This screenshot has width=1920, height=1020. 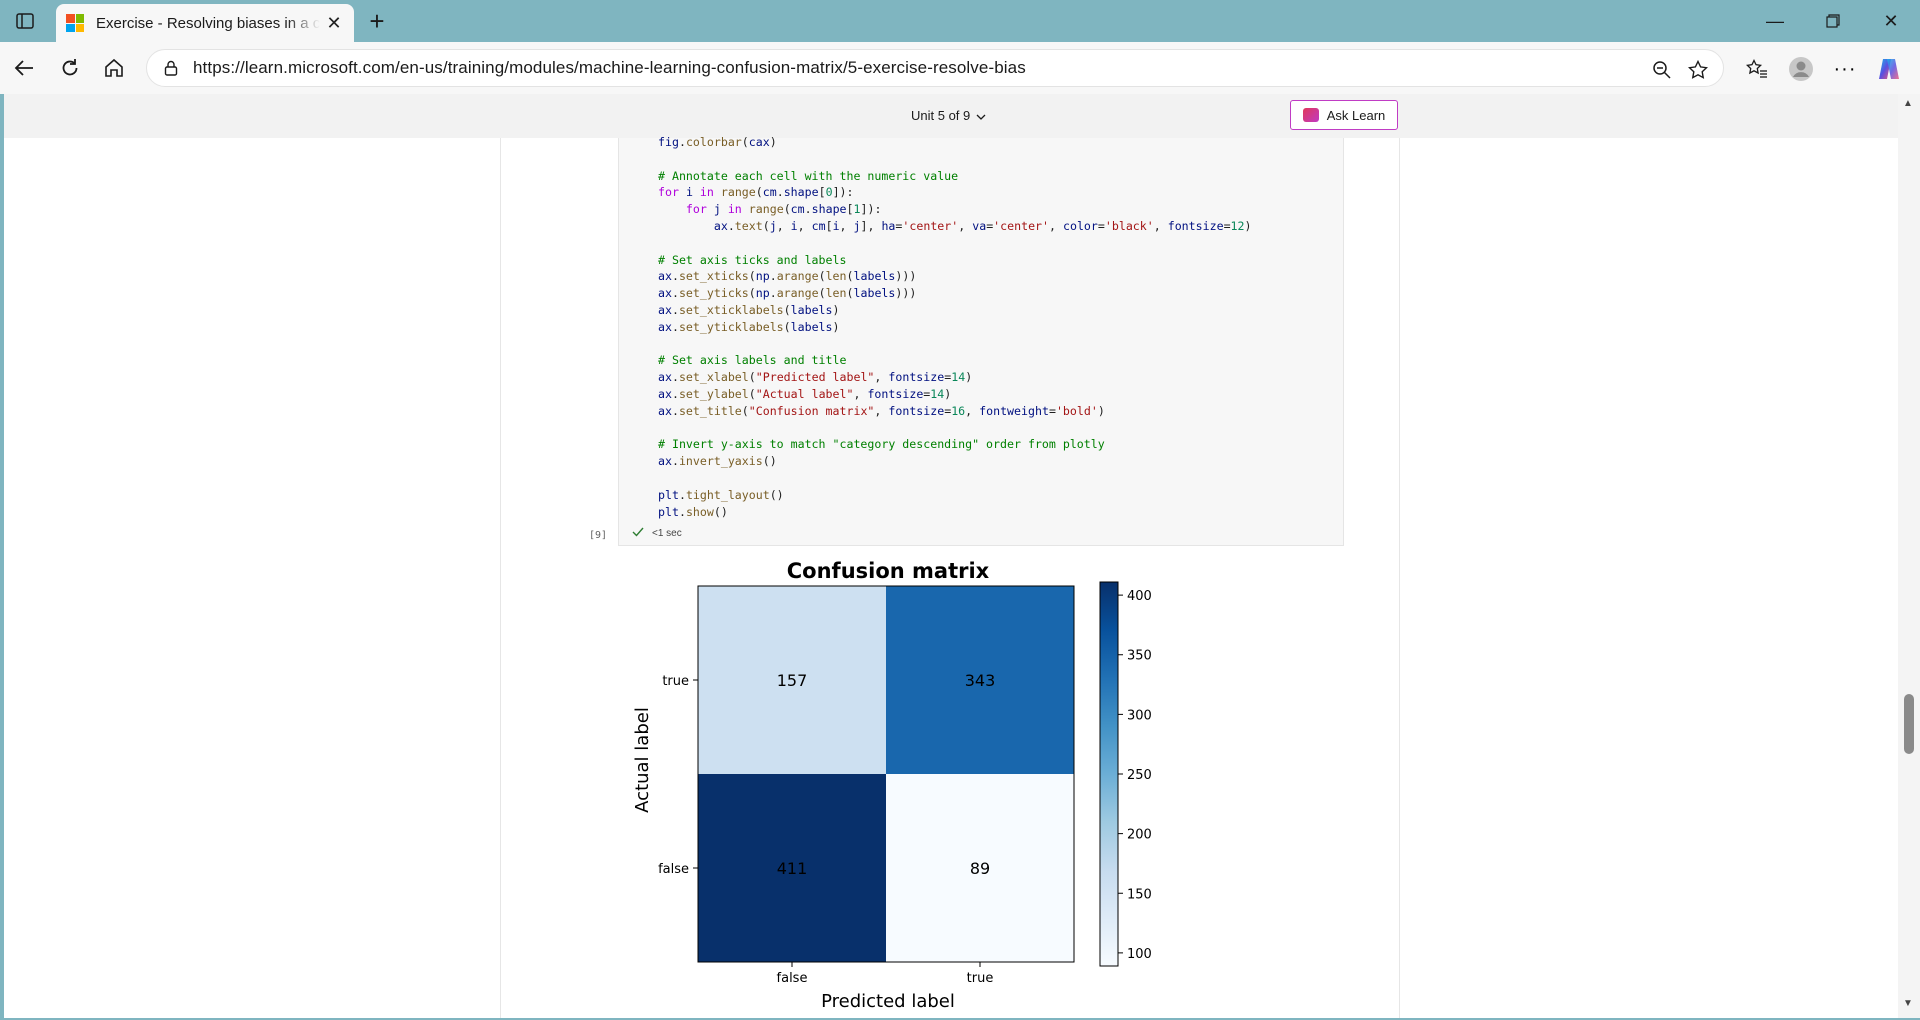 I want to click on sidebar-toggle-icon, so click(x=25, y=21).